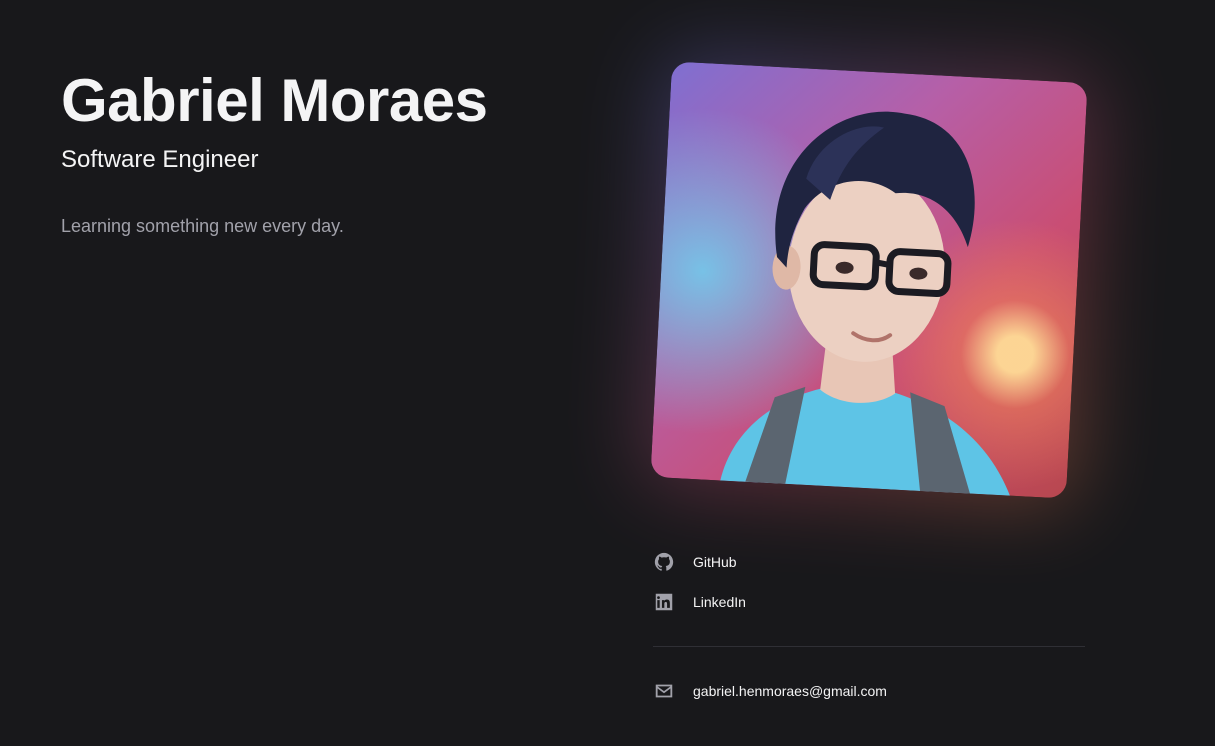  I want to click on page-title: Gabriel Moraes, so click(274, 100).